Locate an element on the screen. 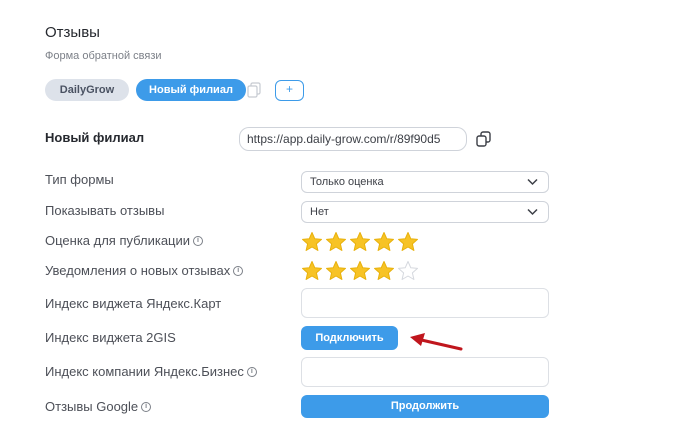 This screenshot has height=440, width=689. yandex-business-label: Индекс компании Яндекс.Бизнес i is located at coordinates (151, 371).